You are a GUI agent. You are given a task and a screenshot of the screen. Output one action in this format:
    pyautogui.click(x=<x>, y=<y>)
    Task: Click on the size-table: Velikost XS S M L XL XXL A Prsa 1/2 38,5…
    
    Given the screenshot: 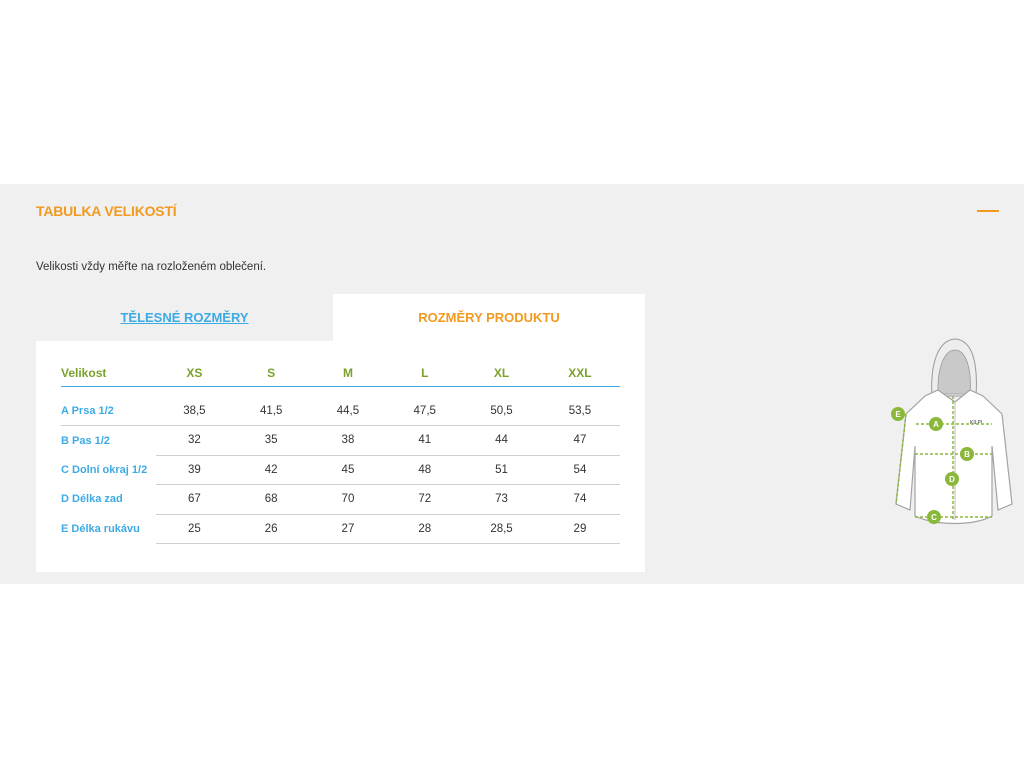 What is the action you would take?
    pyautogui.click(x=340, y=452)
    